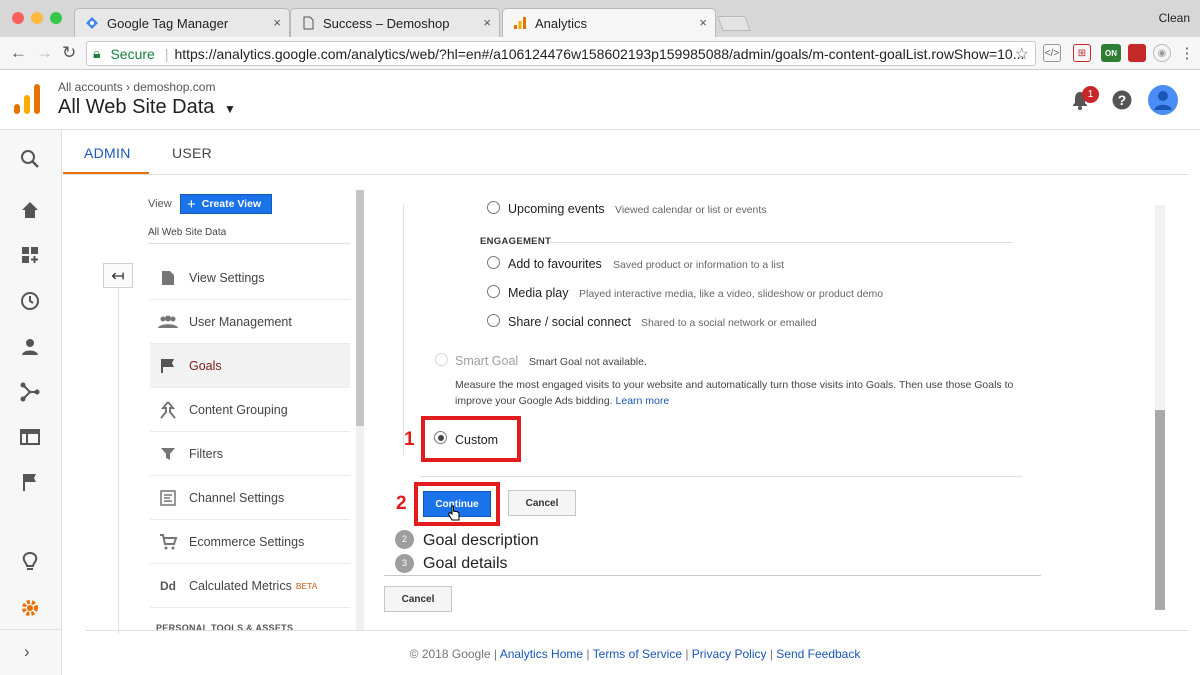 Image resolution: width=1200 pixels, height=675 pixels. What do you see at coordinates (493, 207) in the screenshot?
I see `goal-template-radio` at bounding box center [493, 207].